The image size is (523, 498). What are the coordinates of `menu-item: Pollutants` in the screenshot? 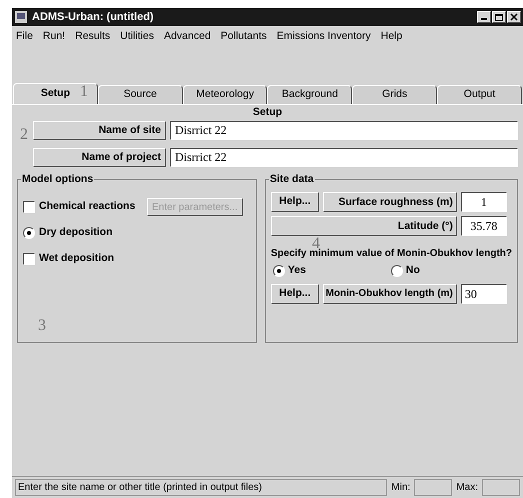 It's located at (243, 37).